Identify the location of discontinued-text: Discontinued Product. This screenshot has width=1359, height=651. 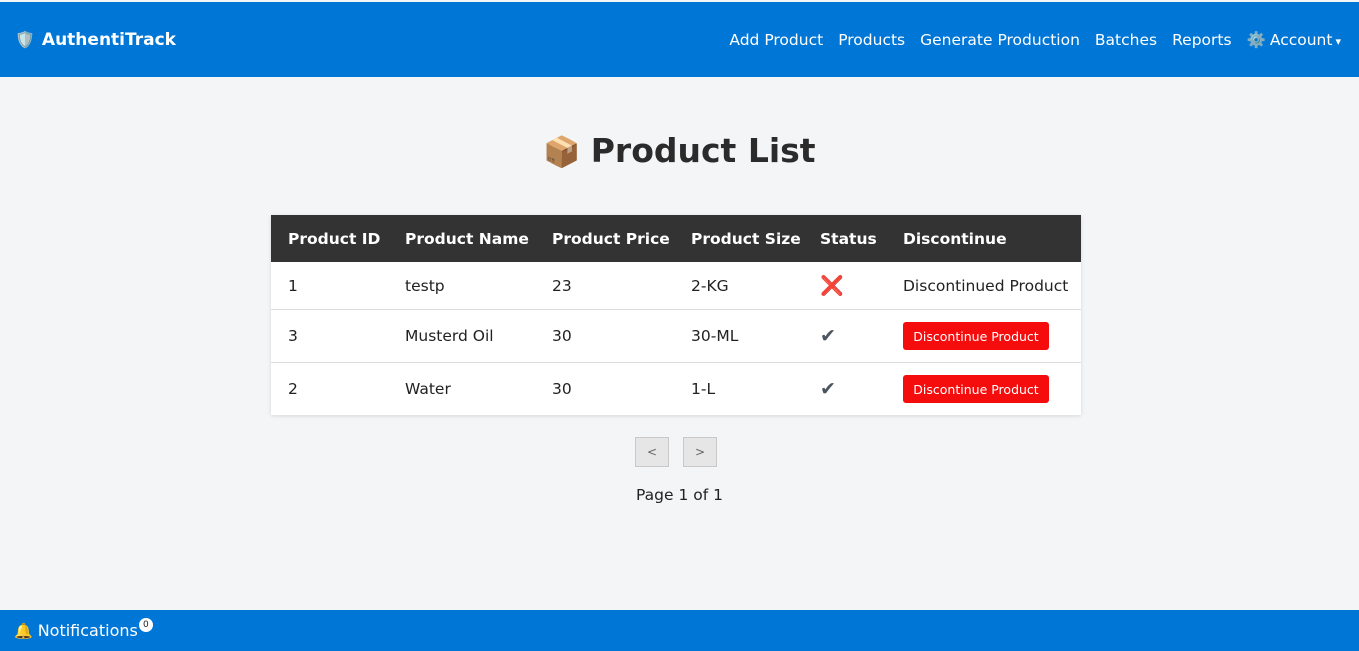
(983, 286).